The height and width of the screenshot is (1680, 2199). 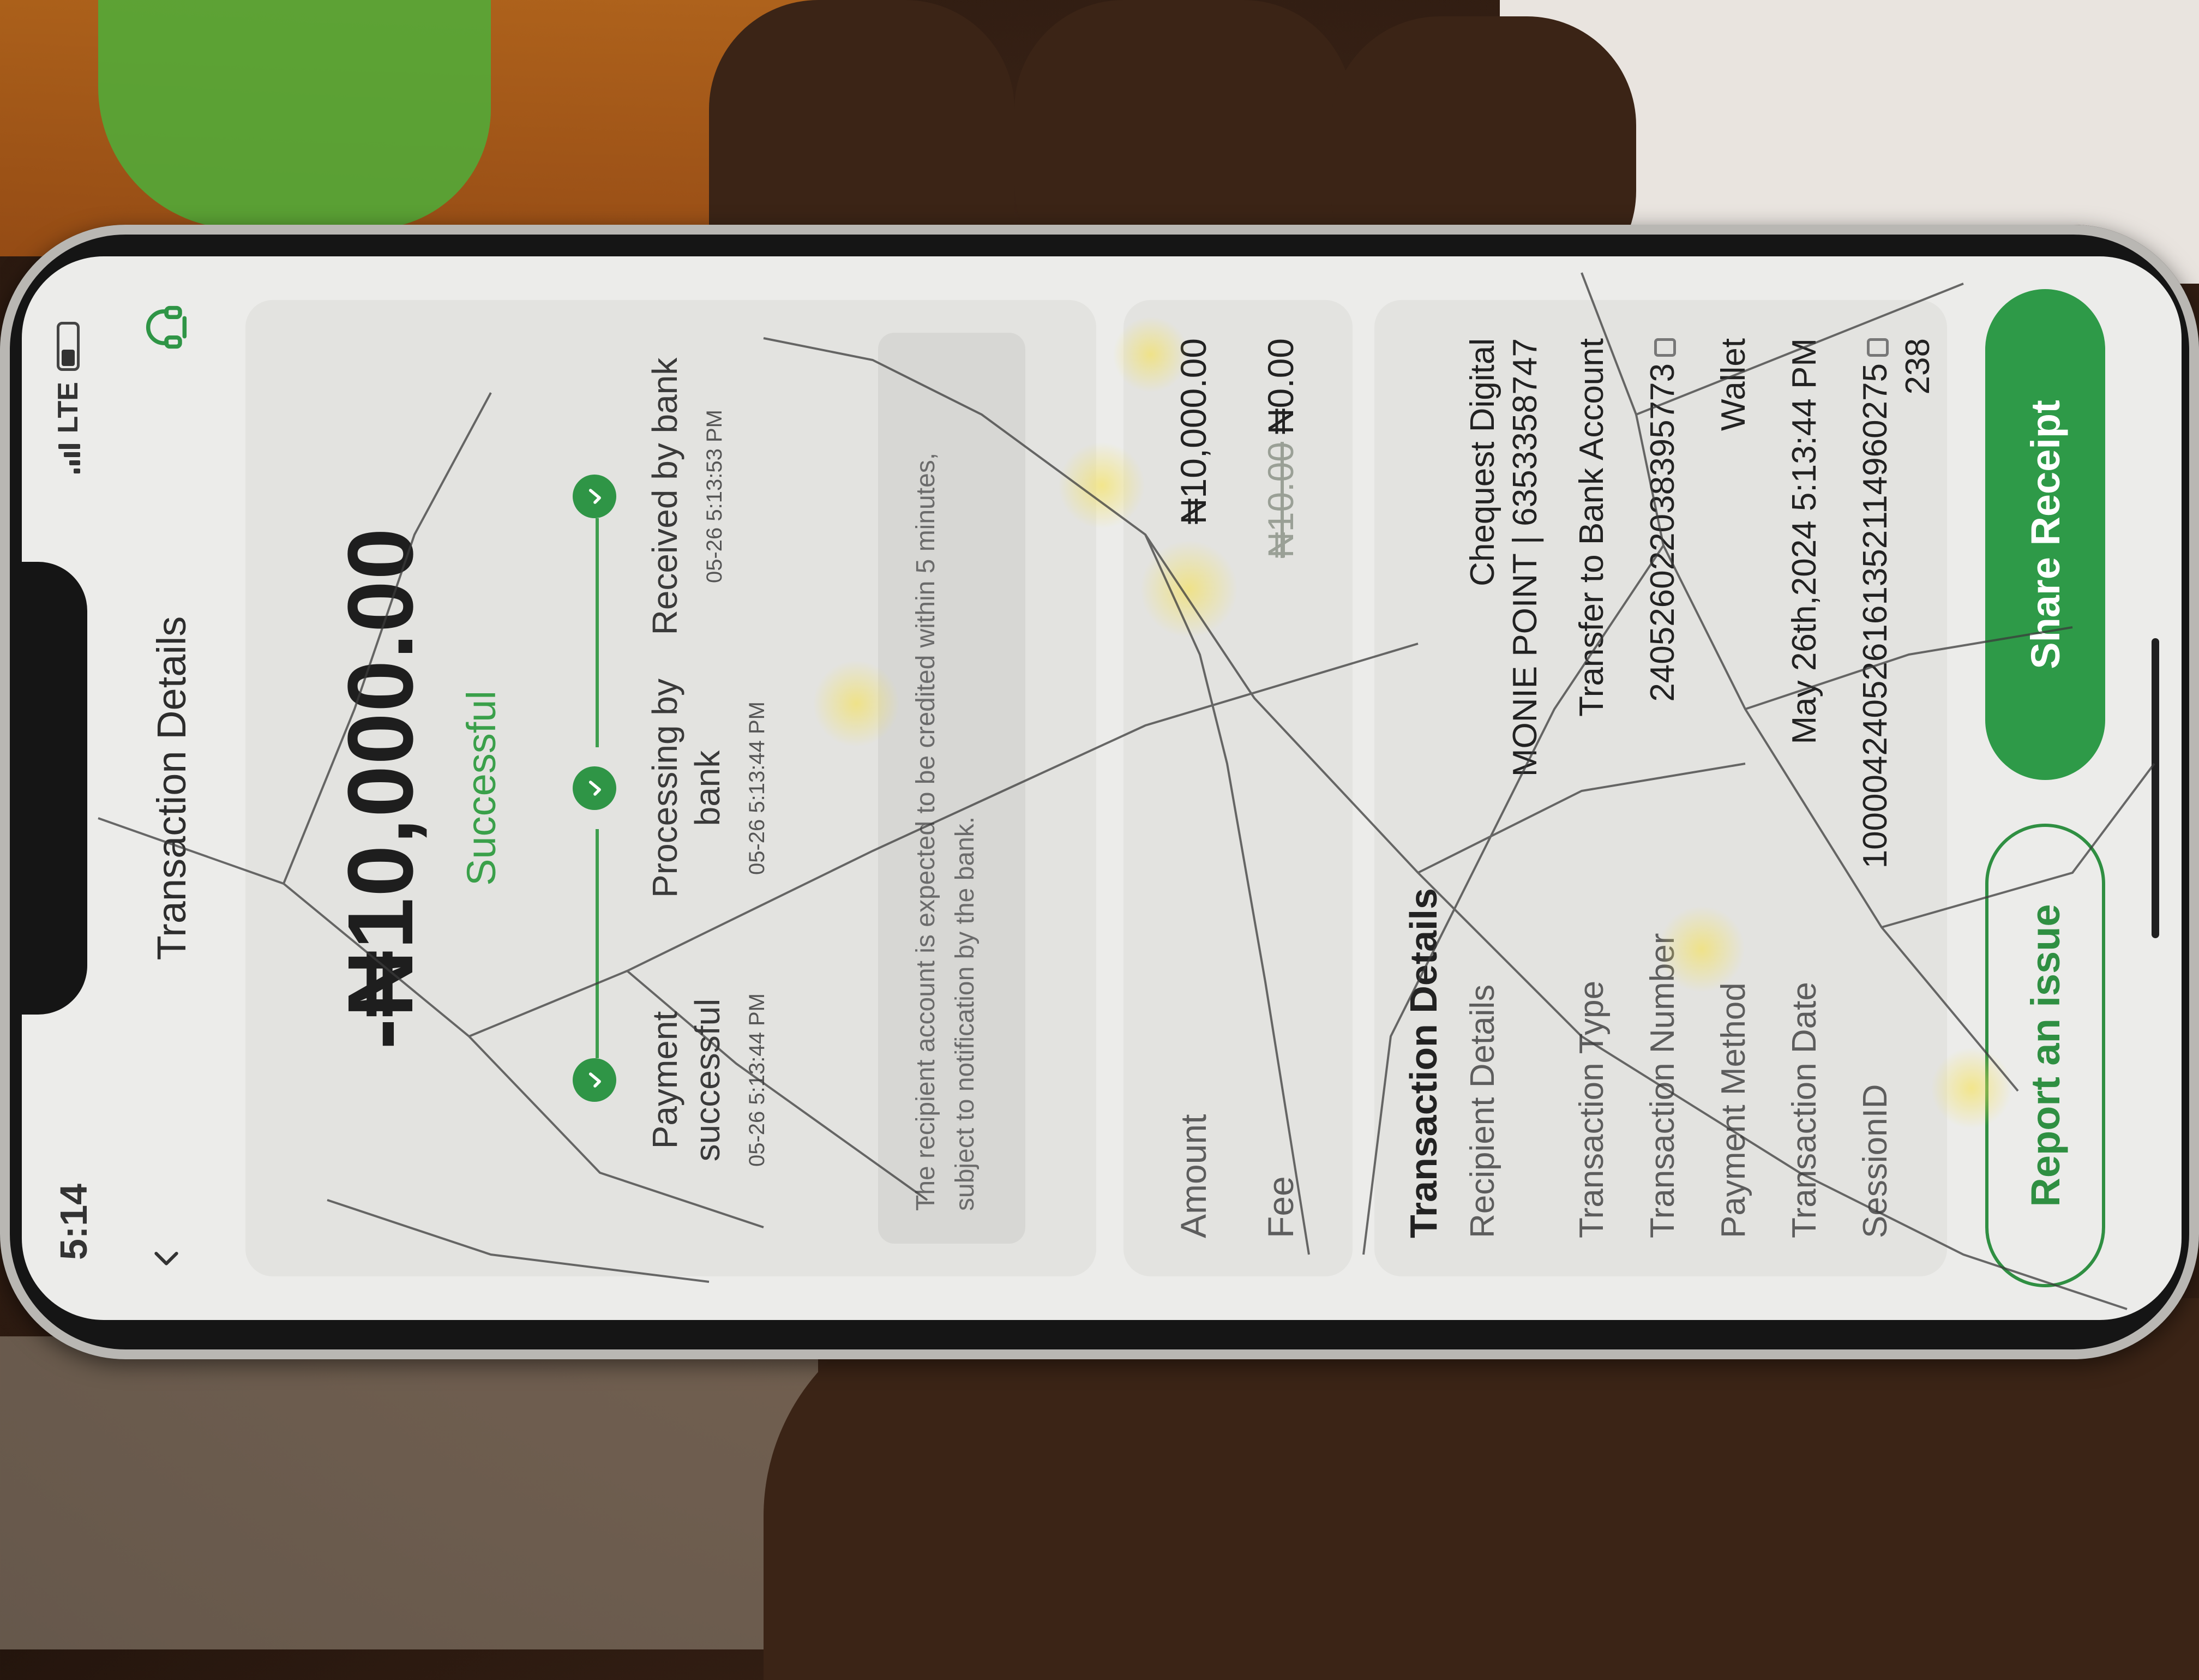 I want to click on fee-row: Fee ₦10.00 ₦0.00, so click(x=1280, y=788).